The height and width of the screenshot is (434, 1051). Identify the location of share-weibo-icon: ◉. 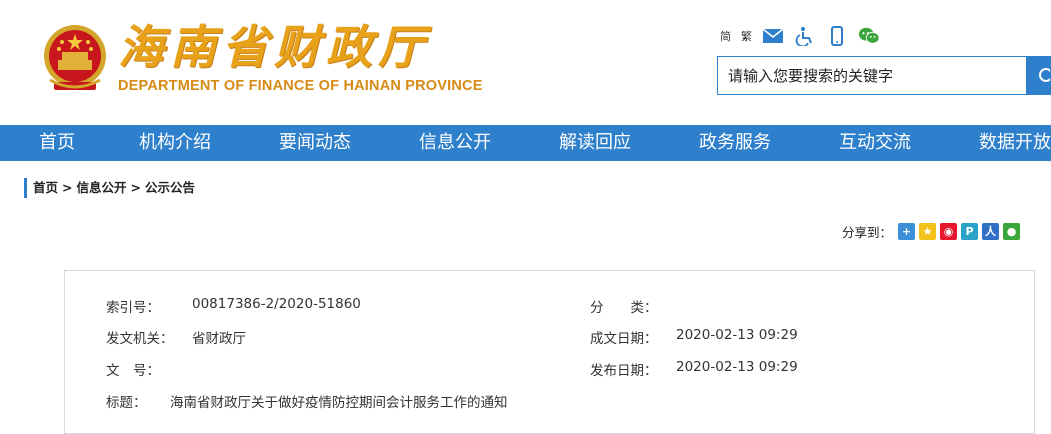
(949, 231).